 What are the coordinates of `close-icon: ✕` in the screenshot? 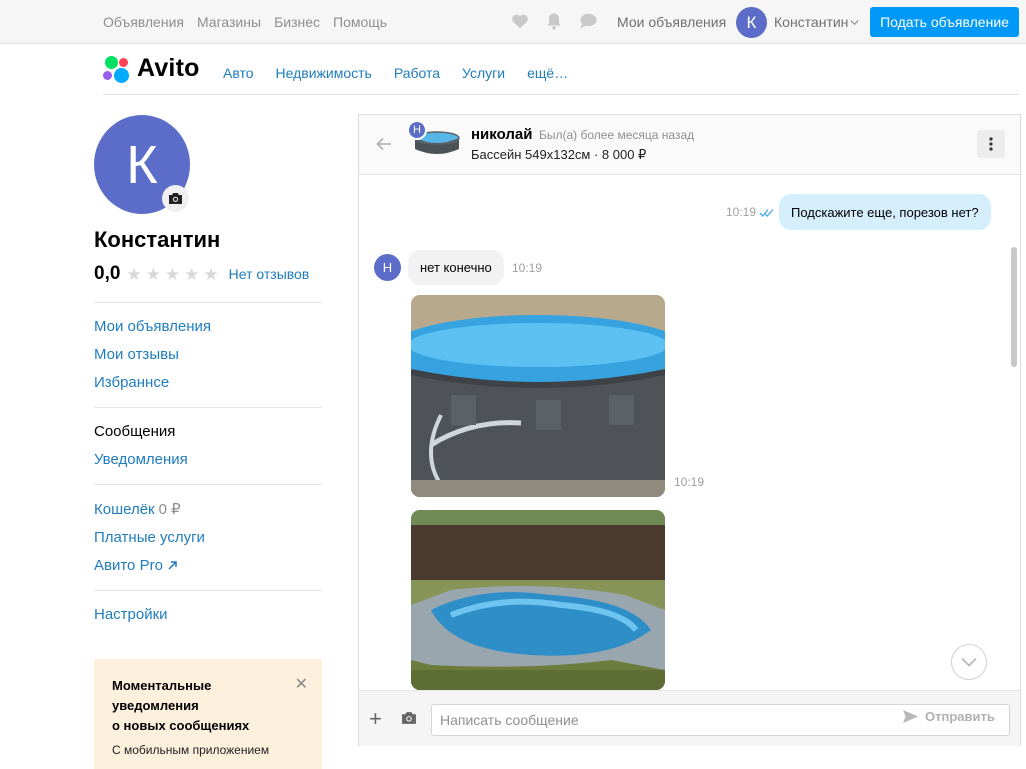 It's located at (301, 684).